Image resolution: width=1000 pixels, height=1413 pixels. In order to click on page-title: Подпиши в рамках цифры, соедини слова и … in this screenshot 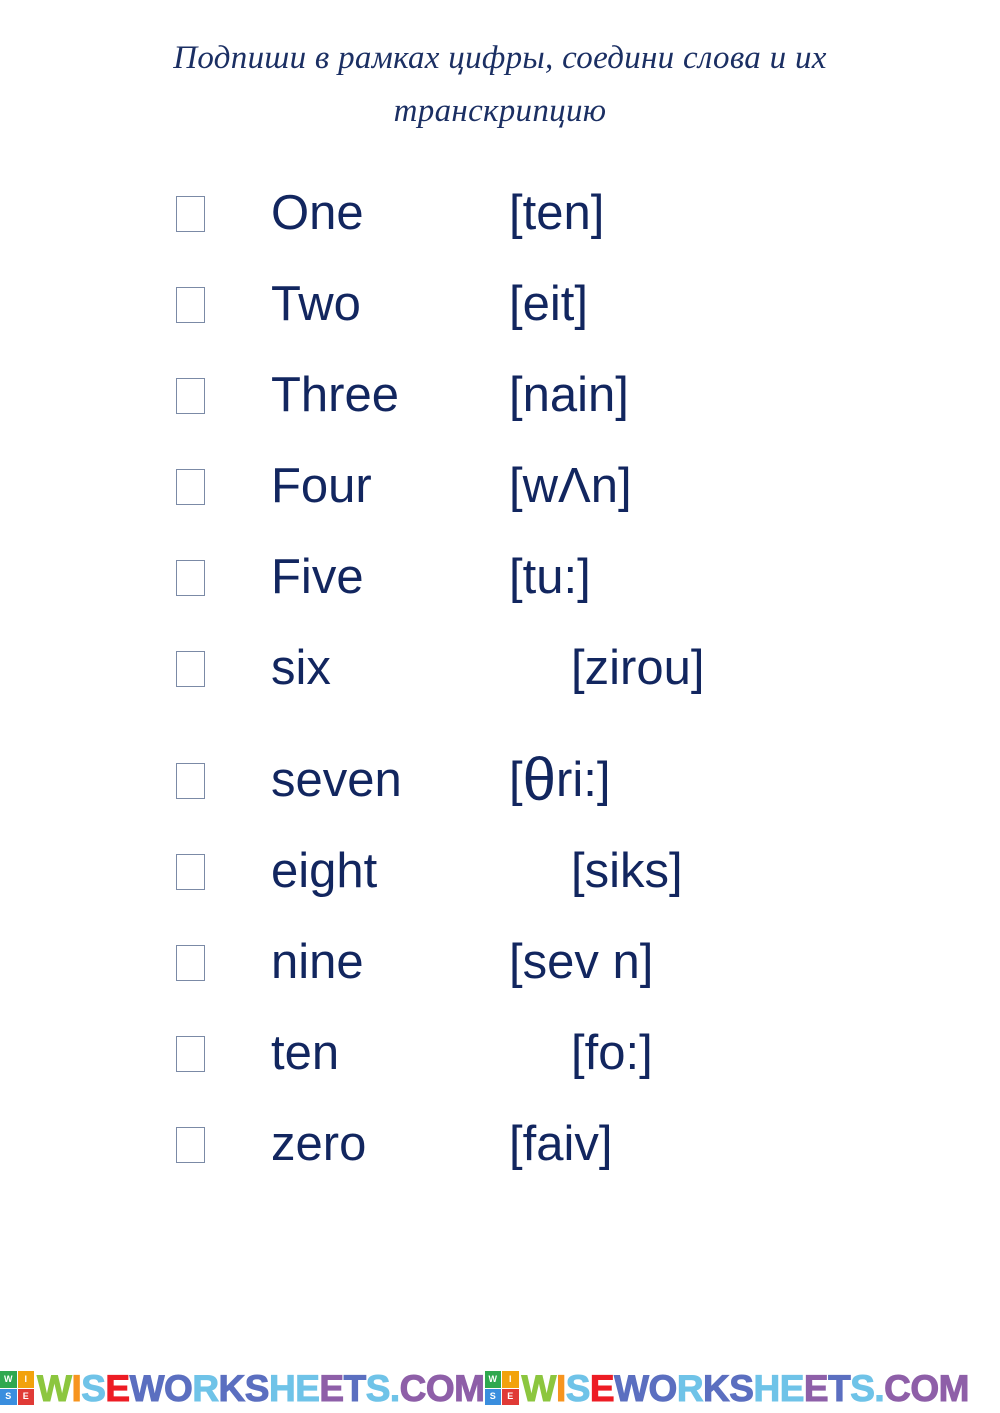, I will do `click(500, 85)`.